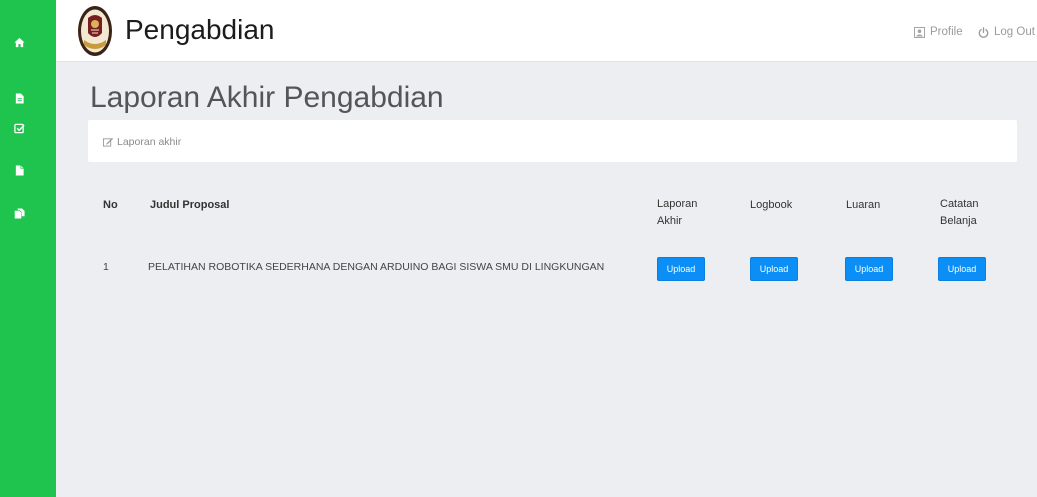 The height and width of the screenshot is (497, 1037). Describe the element at coordinates (677, 212) in the screenshot. I see `column-header-final-report: Laporan Akhir` at that location.